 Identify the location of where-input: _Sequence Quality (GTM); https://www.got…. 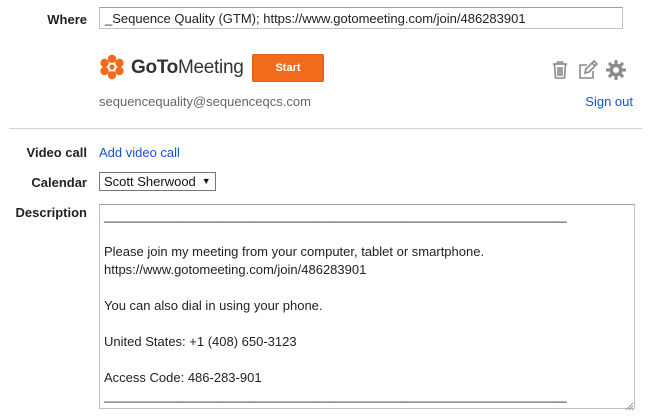
(361, 18).